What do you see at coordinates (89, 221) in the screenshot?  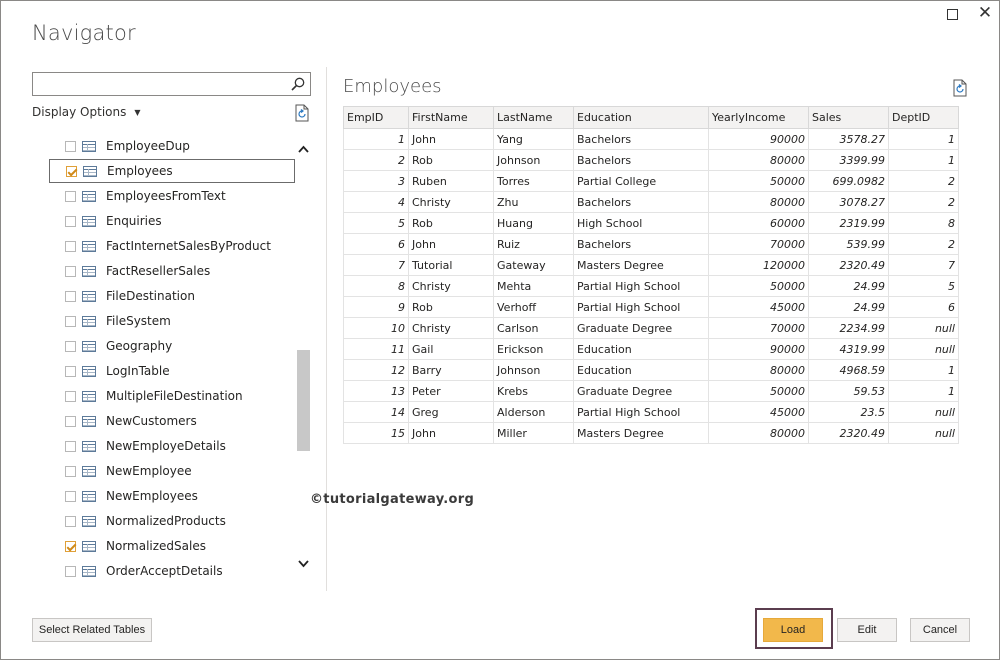 I see `table-icon` at bounding box center [89, 221].